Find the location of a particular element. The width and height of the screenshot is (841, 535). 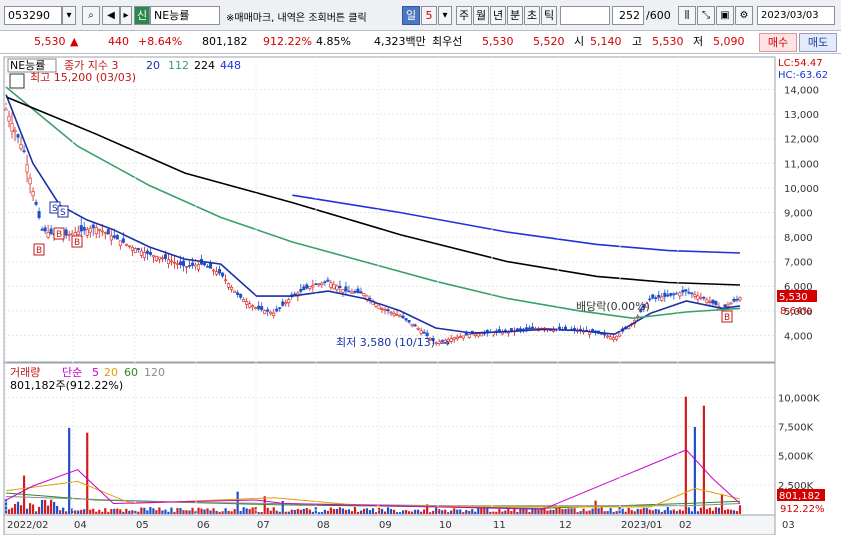

save-icon: ▣ is located at coordinates (725, 15).